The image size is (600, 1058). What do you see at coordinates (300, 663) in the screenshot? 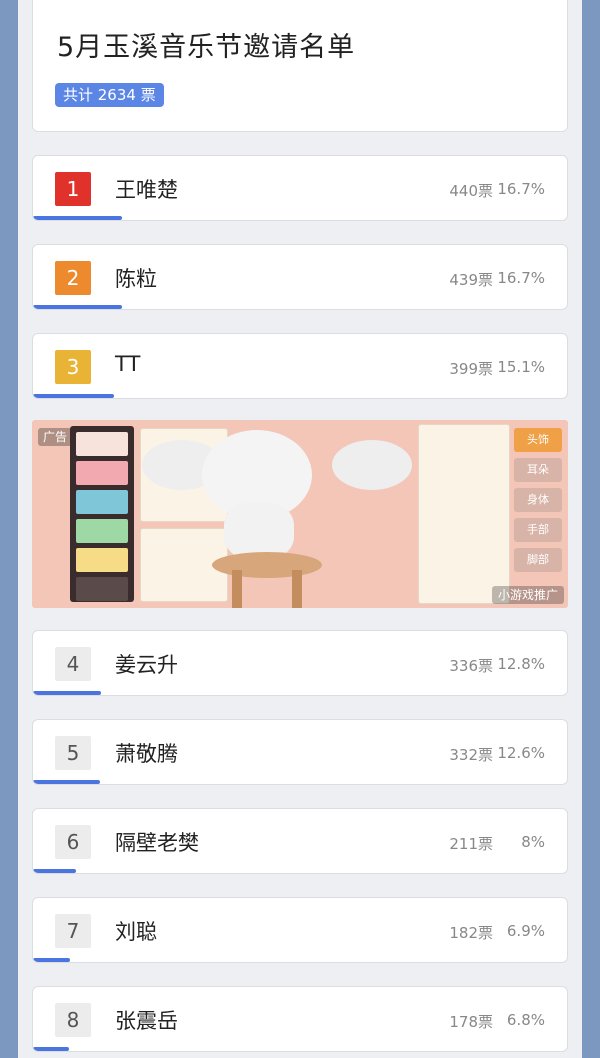
I see `candidate-row-4: 4 姜云升 336票 12.8%` at bounding box center [300, 663].